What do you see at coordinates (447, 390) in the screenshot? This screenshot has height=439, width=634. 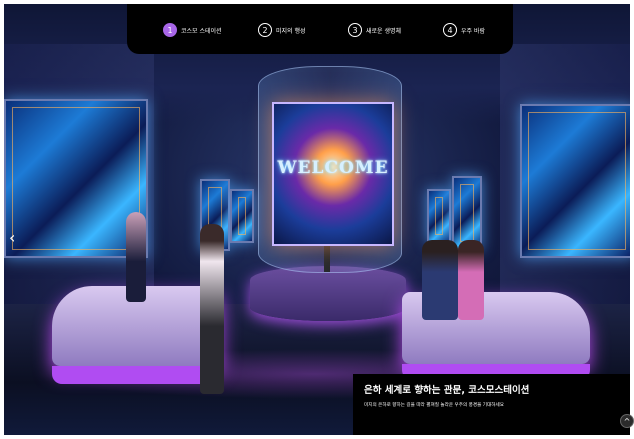 I see `caption-title: 은하 세계로 향하는 관문, 코스모스테이션` at bounding box center [447, 390].